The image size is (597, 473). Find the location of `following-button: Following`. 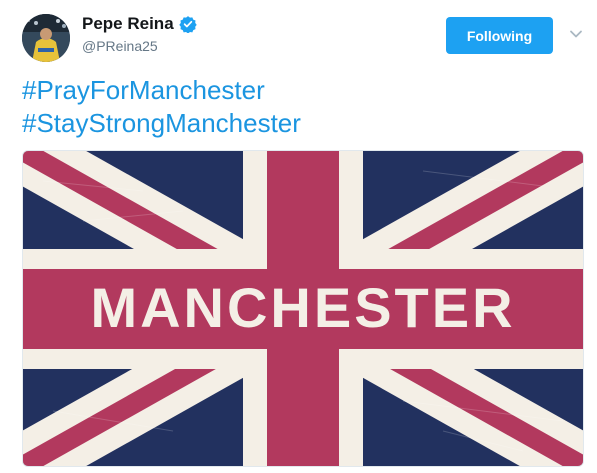

following-button: Following is located at coordinates (499, 35).